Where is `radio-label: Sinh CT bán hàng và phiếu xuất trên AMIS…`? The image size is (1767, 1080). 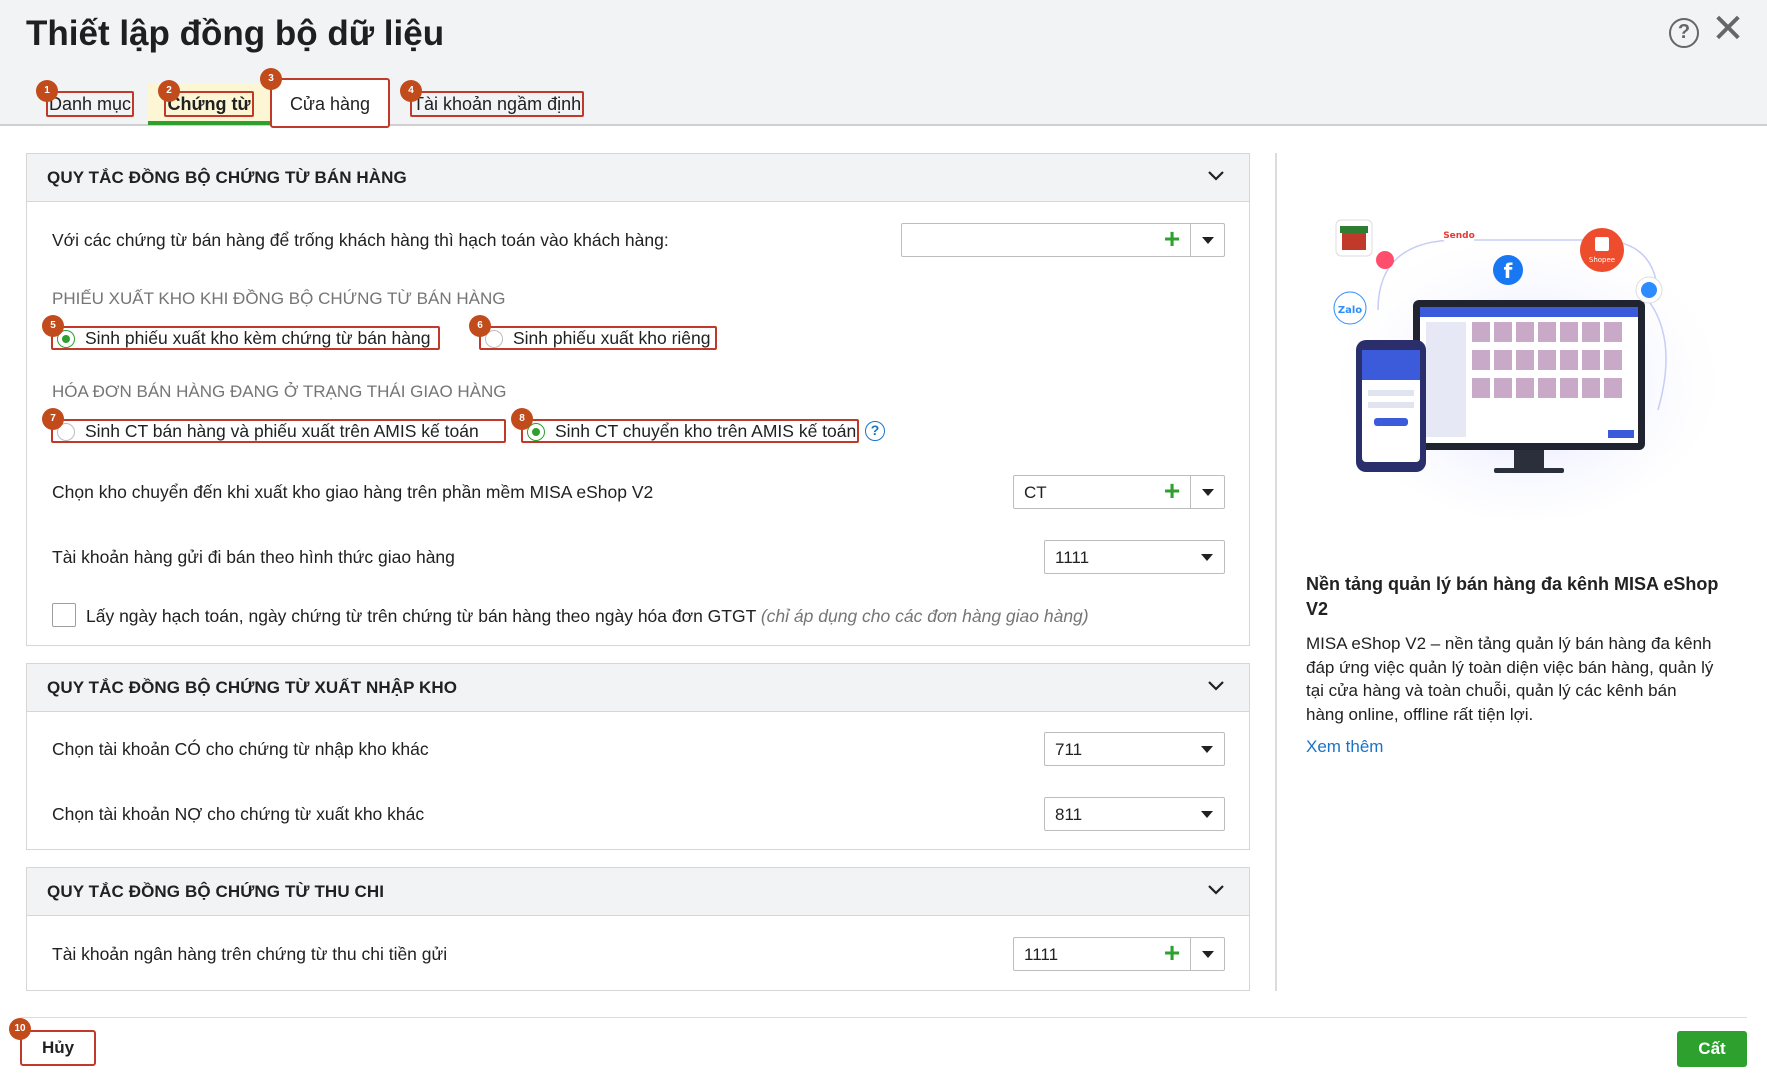 radio-label: Sinh CT bán hàng và phiếu xuất trên AMIS… is located at coordinates (282, 431).